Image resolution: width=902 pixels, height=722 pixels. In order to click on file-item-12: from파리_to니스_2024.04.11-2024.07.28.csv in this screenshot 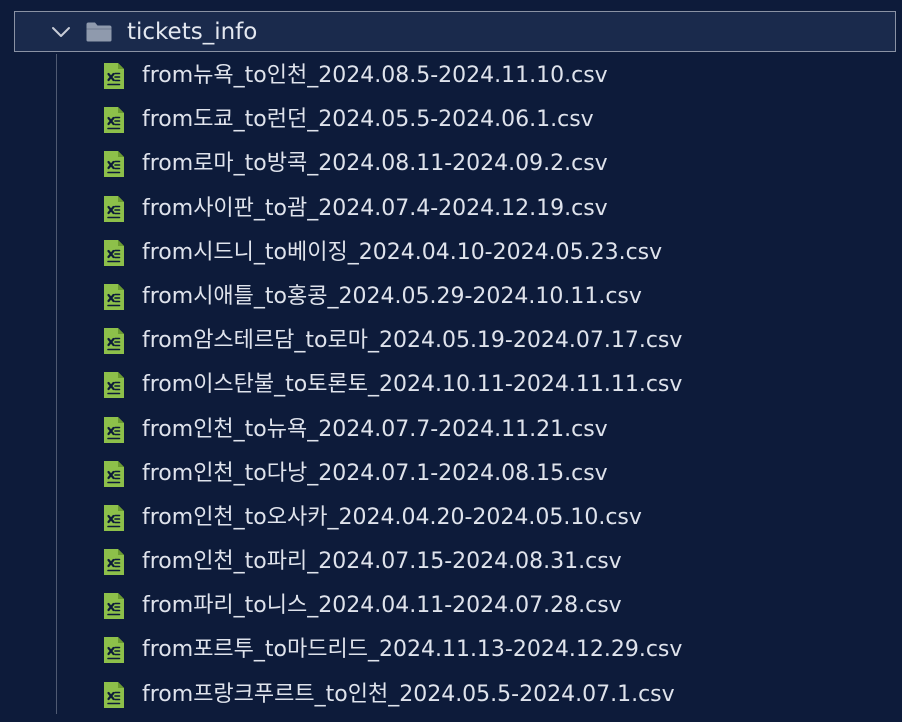, I will do `click(451, 606)`.